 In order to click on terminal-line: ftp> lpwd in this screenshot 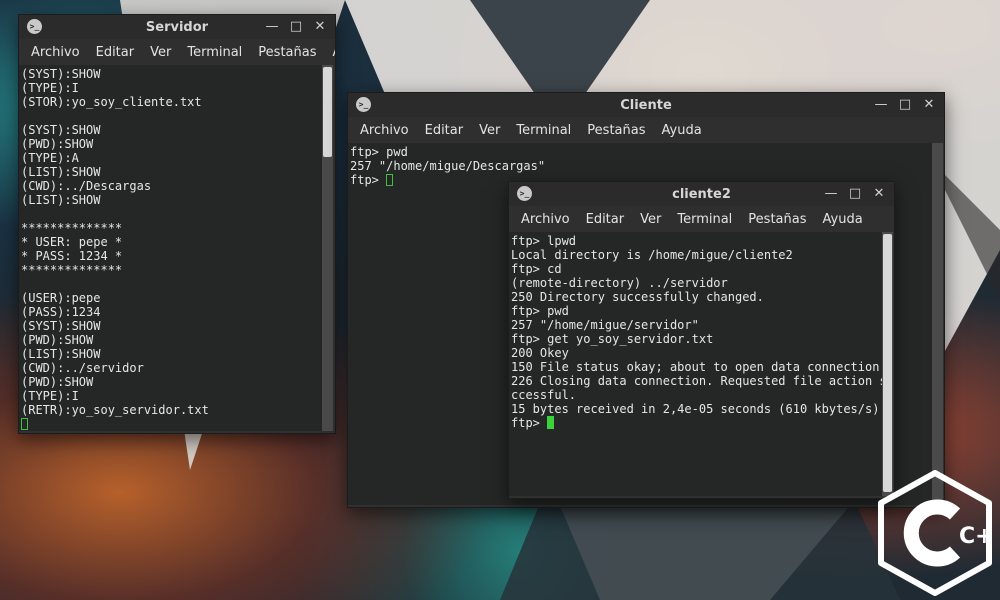, I will do `click(544, 241)`.